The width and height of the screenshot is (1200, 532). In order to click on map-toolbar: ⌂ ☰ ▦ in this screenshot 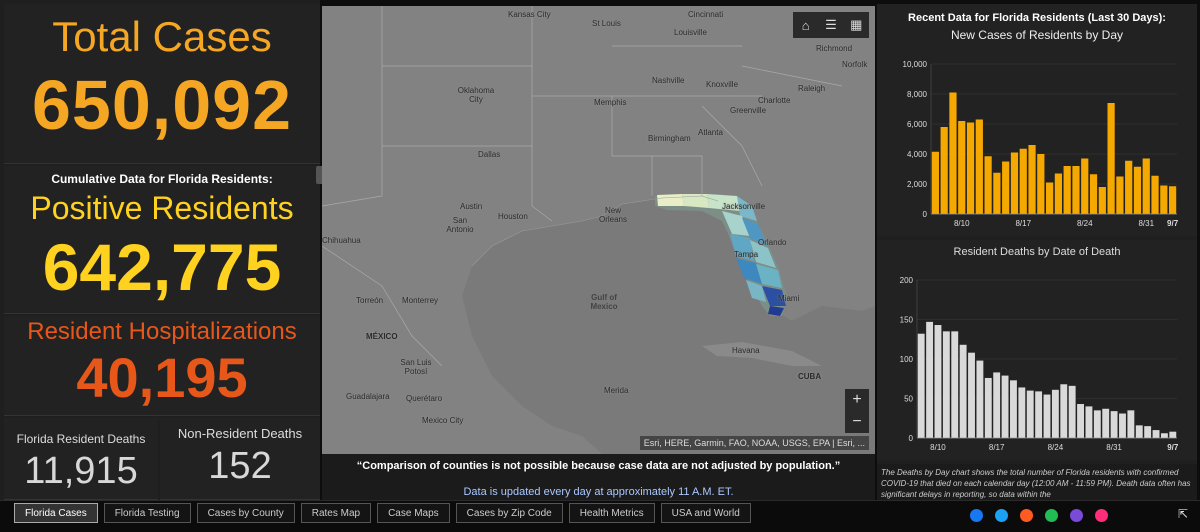, I will do `click(831, 25)`.